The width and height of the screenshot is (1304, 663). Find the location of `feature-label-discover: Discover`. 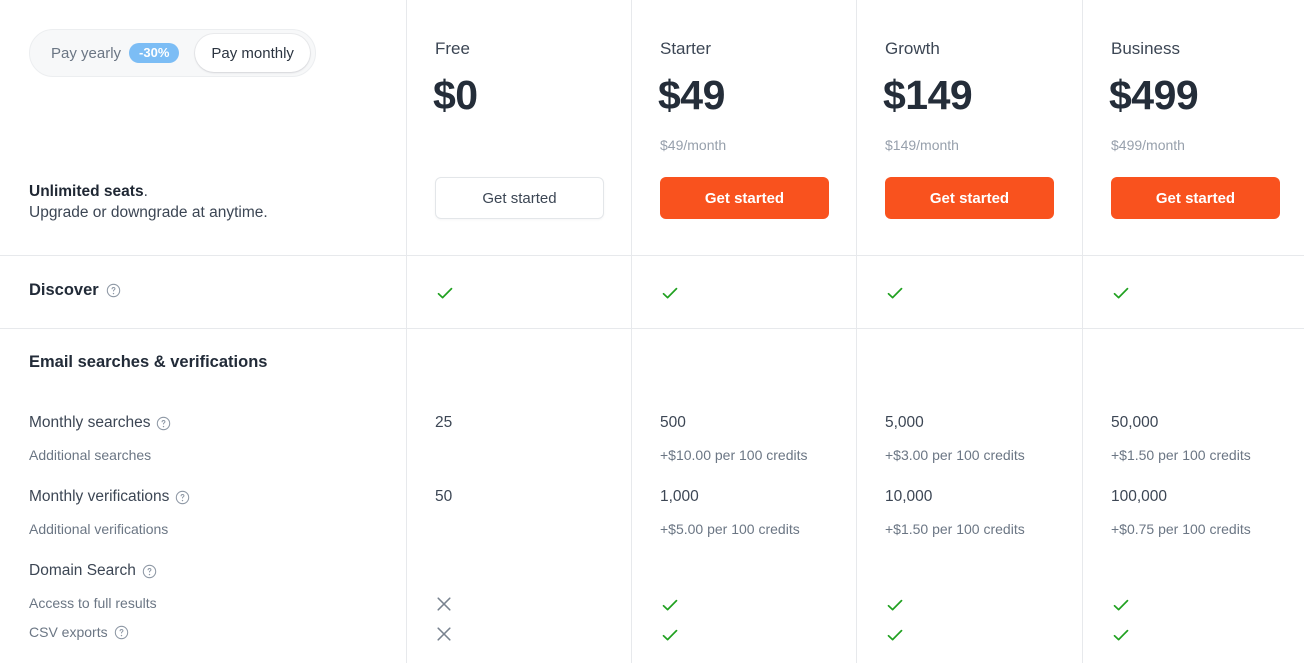

feature-label-discover: Discover is located at coordinates (75, 290).